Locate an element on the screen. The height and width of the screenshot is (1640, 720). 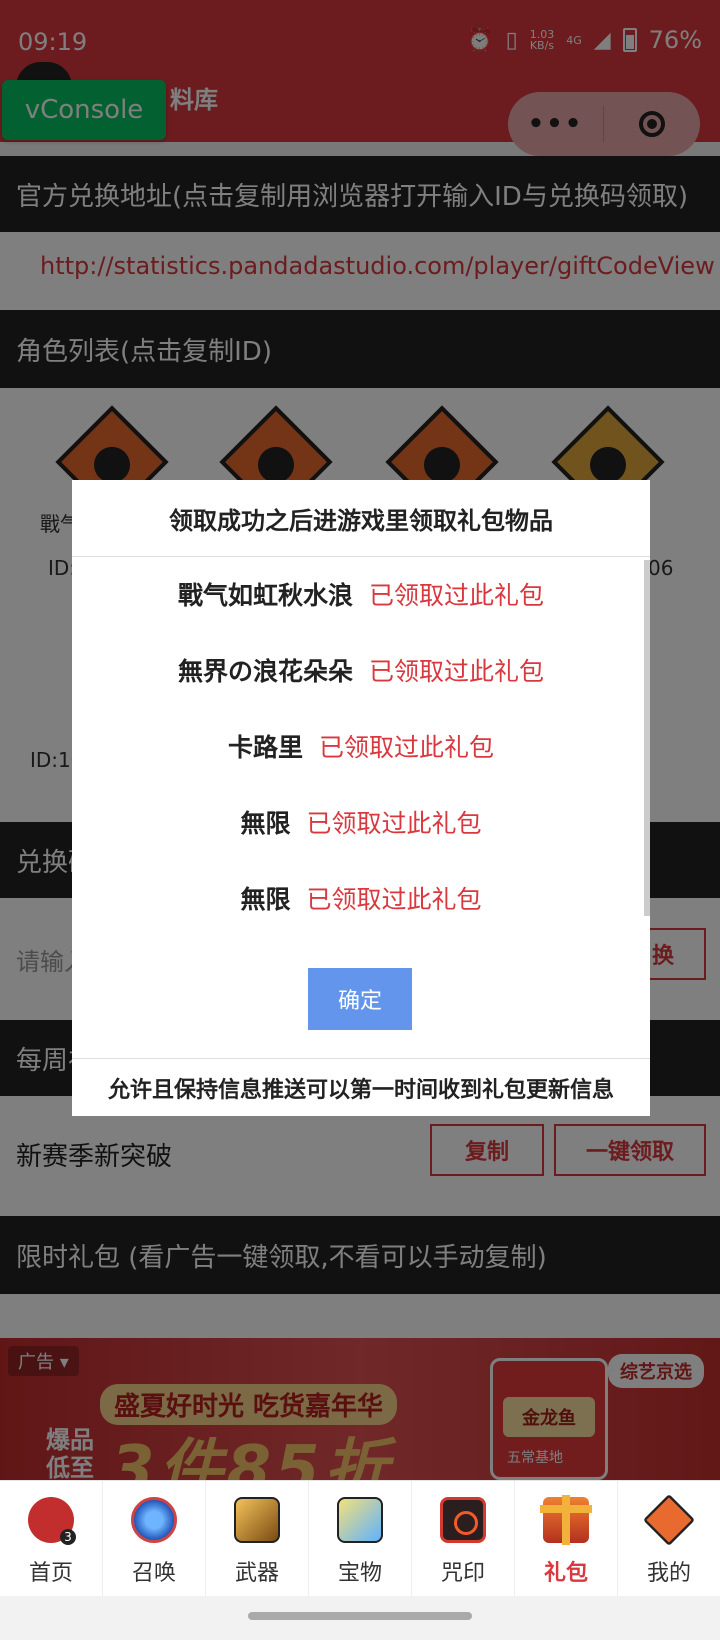
dialog-title: 领取成功之后进游戏里领取礼包物品 is located at coordinates (361, 518).